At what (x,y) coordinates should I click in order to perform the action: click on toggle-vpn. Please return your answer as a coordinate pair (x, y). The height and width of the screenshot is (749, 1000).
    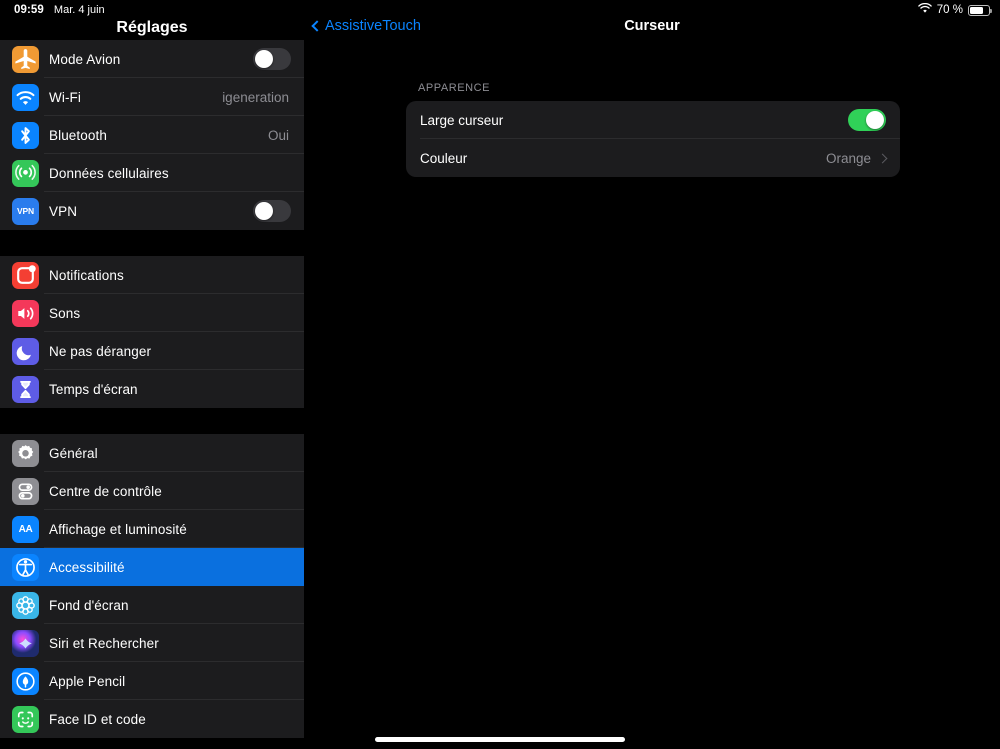
    Looking at the image, I should click on (272, 211).